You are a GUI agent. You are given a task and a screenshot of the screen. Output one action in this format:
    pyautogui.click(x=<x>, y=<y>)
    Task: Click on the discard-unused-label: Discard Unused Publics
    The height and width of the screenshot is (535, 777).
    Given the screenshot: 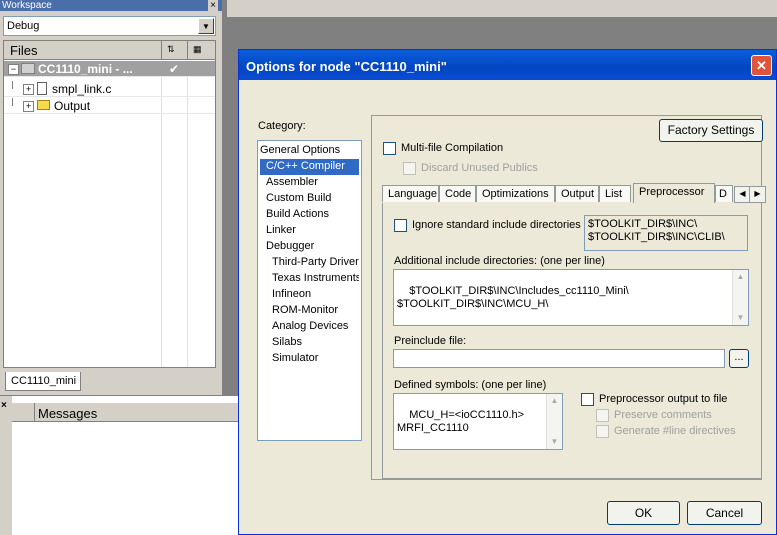 What is the action you would take?
    pyautogui.click(x=479, y=168)
    